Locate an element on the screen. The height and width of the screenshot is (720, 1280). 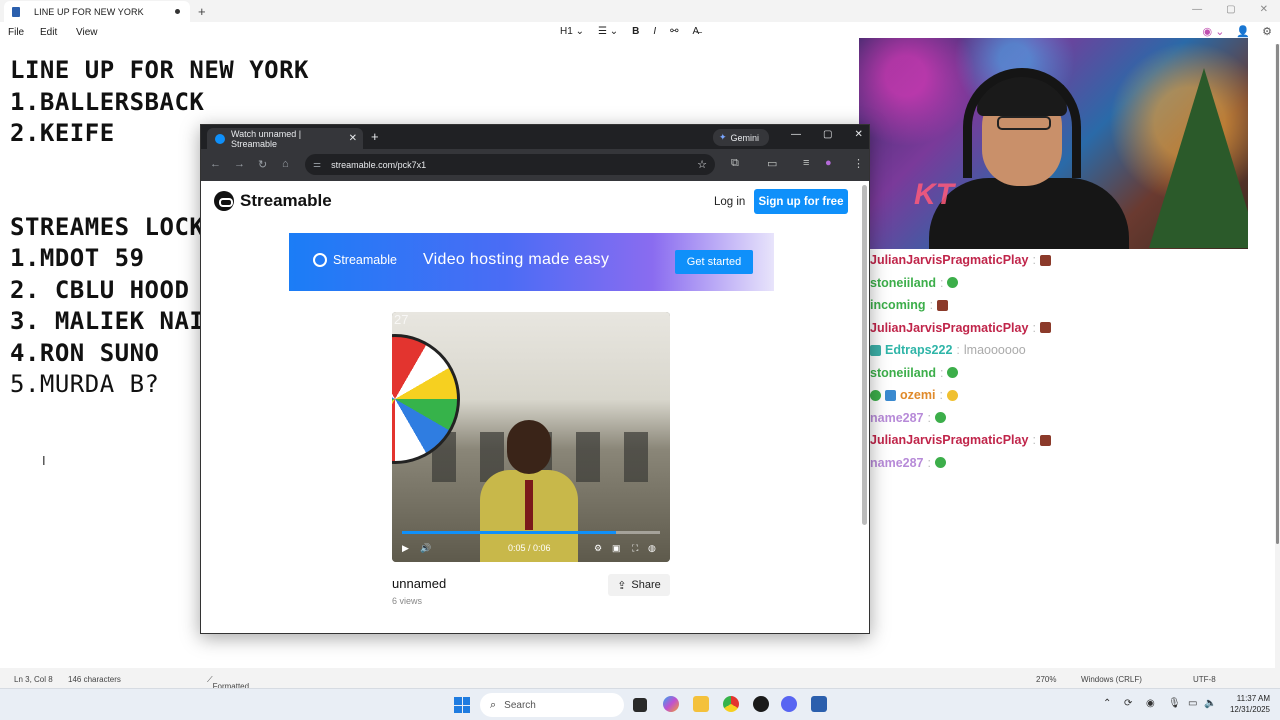
tray-overflow-icon: ⌃ is located at coordinates (1107, 703).